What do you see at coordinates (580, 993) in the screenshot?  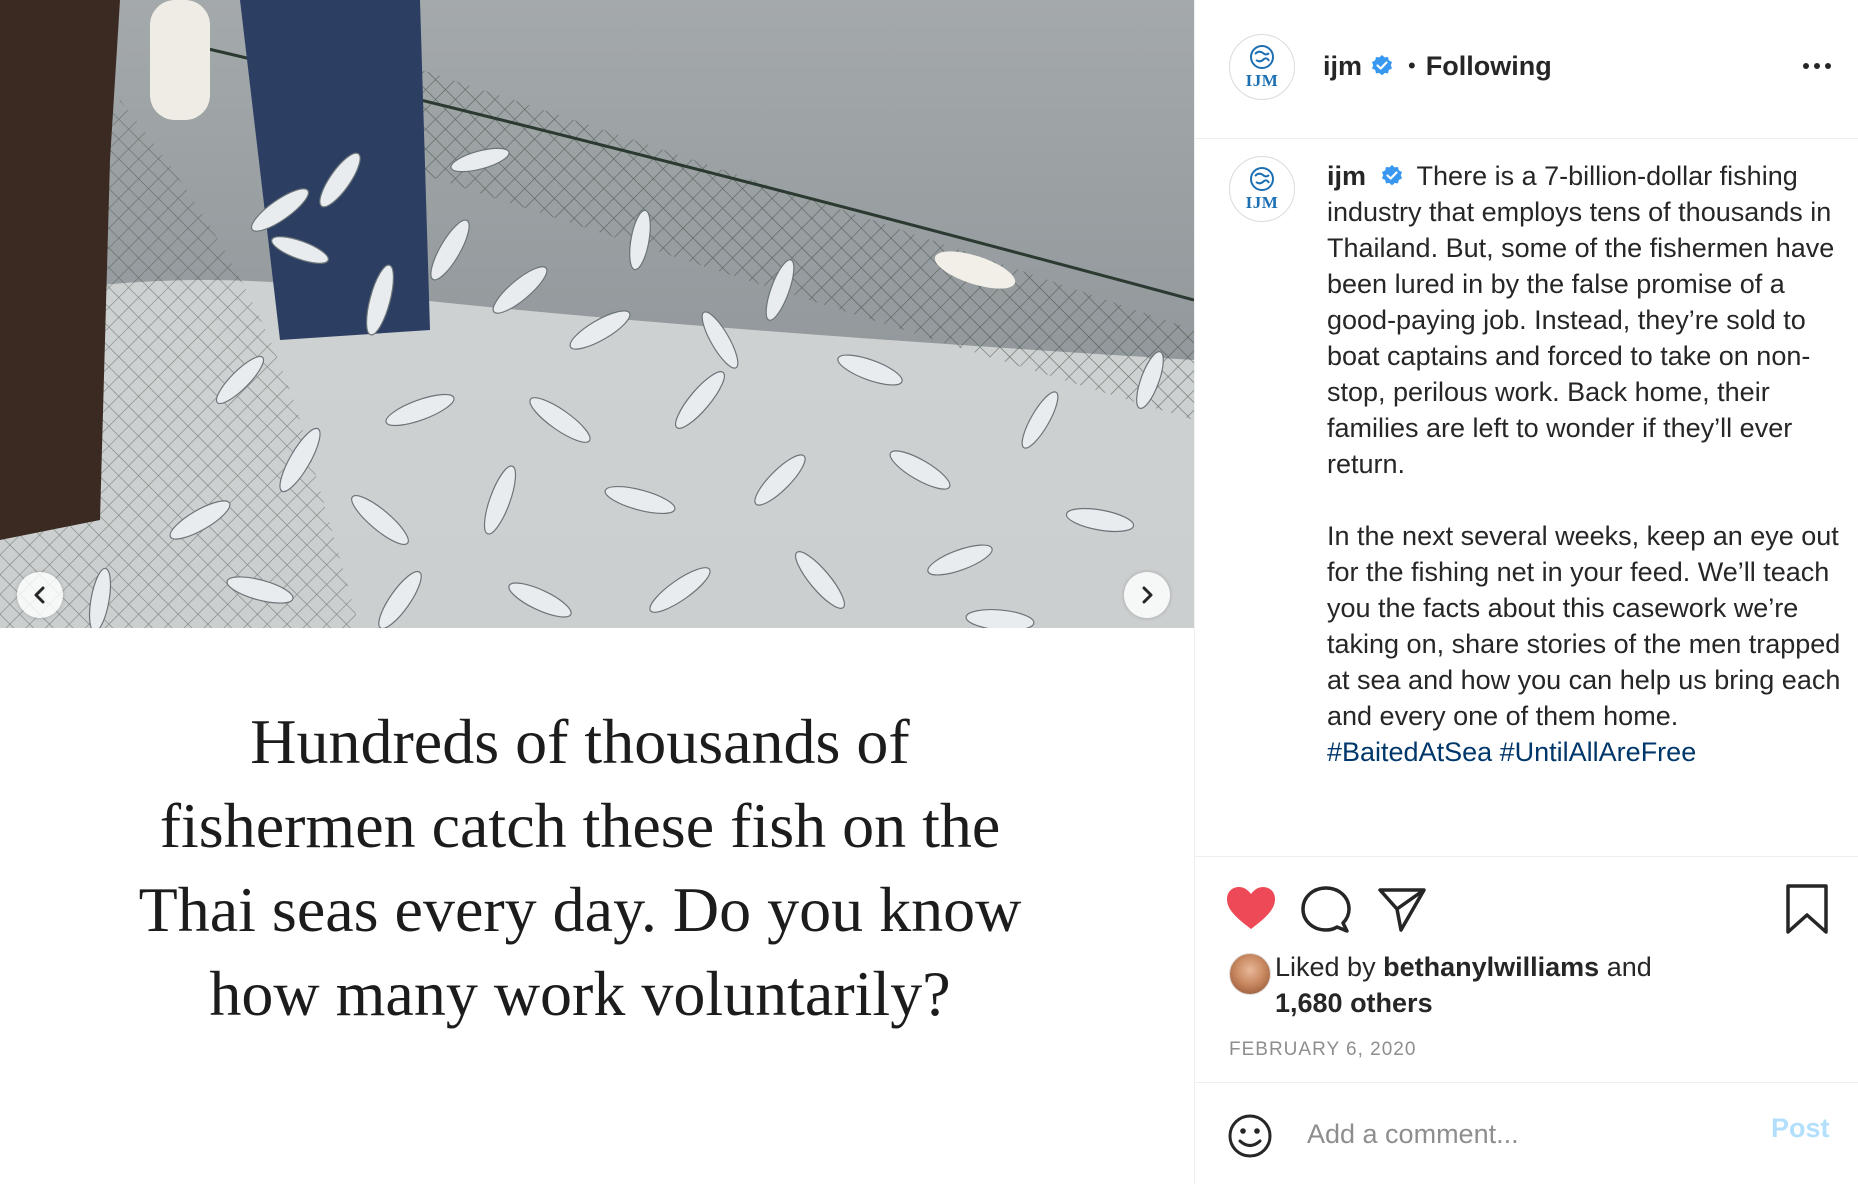 I see `image-caption-line: how many work voluntarily?` at bounding box center [580, 993].